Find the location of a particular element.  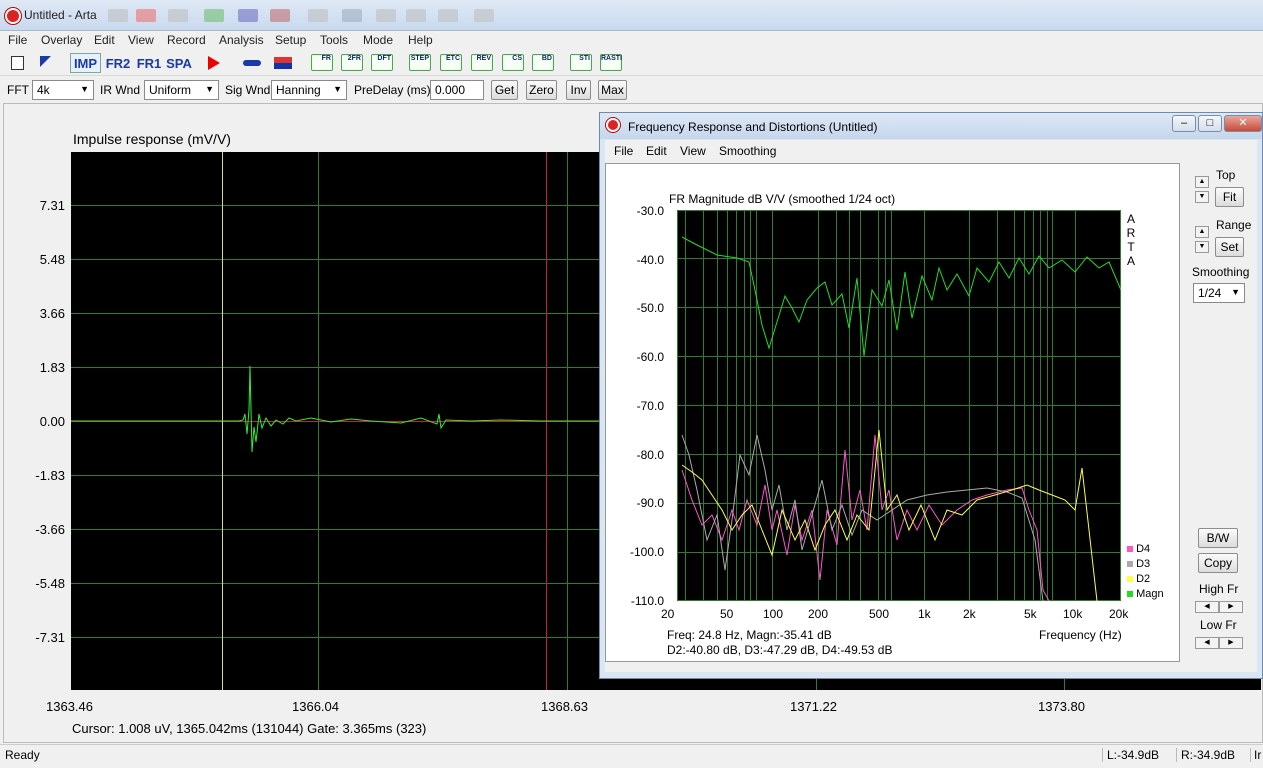

chevron-down-icon: ▼ is located at coordinates (1235, 292).